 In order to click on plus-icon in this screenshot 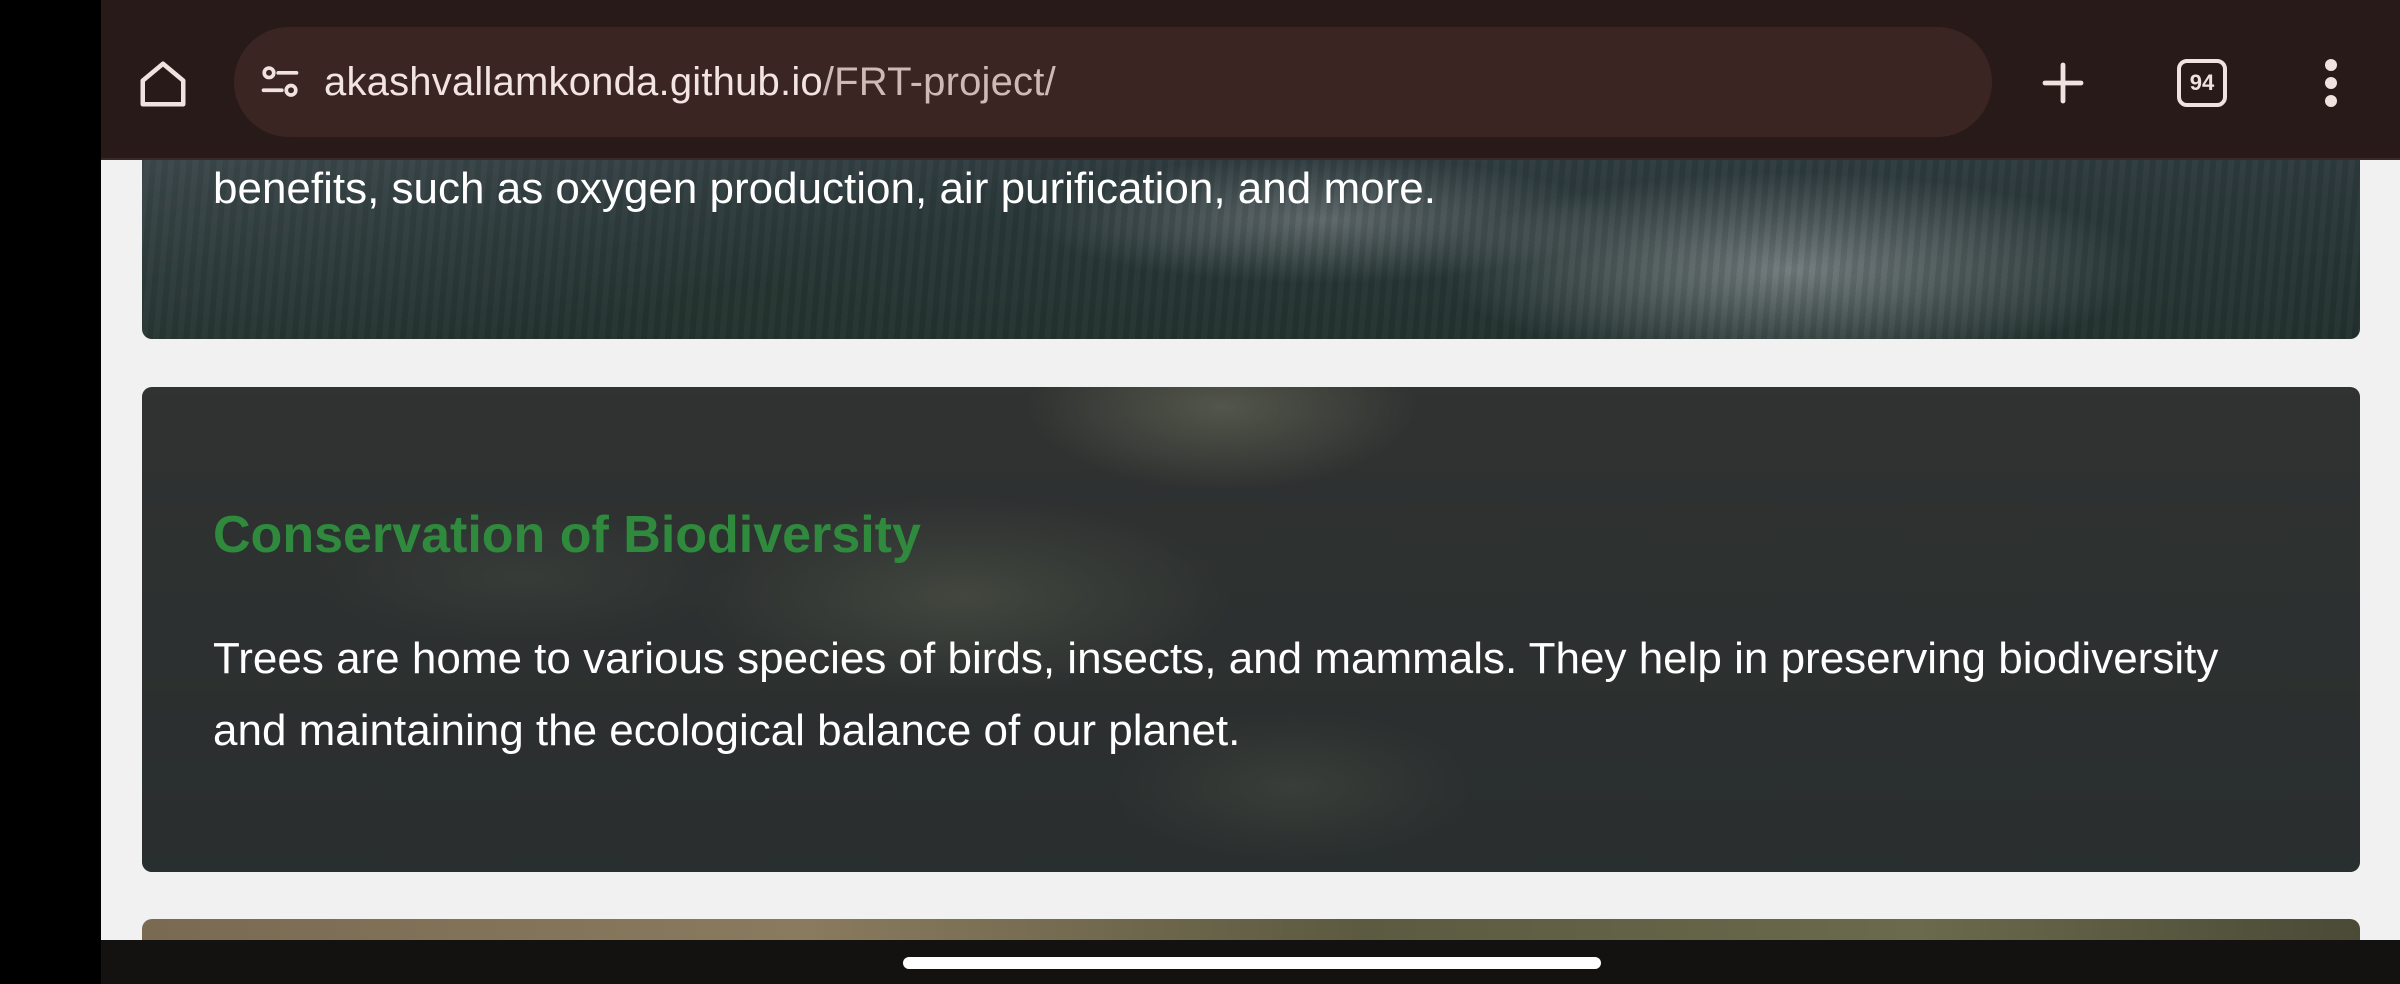, I will do `click(2063, 83)`.